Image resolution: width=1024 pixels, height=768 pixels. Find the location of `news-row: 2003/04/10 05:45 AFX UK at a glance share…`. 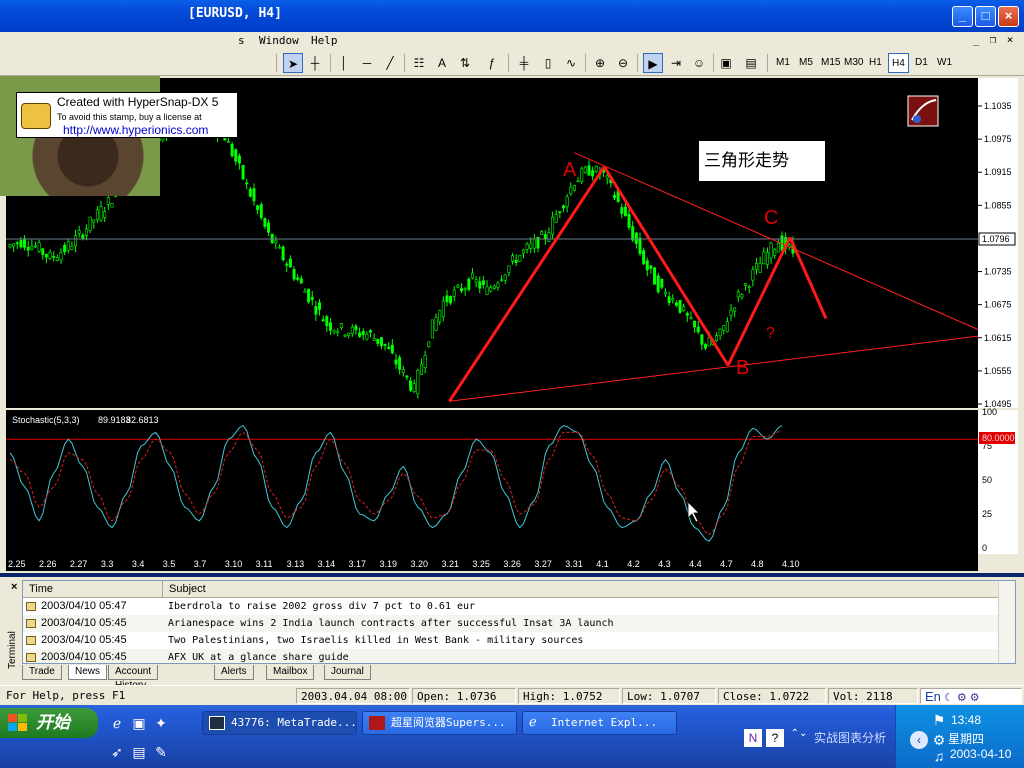

news-row: 2003/04/10 05:45 AFX UK at a glance share… is located at coordinates (511, 656).